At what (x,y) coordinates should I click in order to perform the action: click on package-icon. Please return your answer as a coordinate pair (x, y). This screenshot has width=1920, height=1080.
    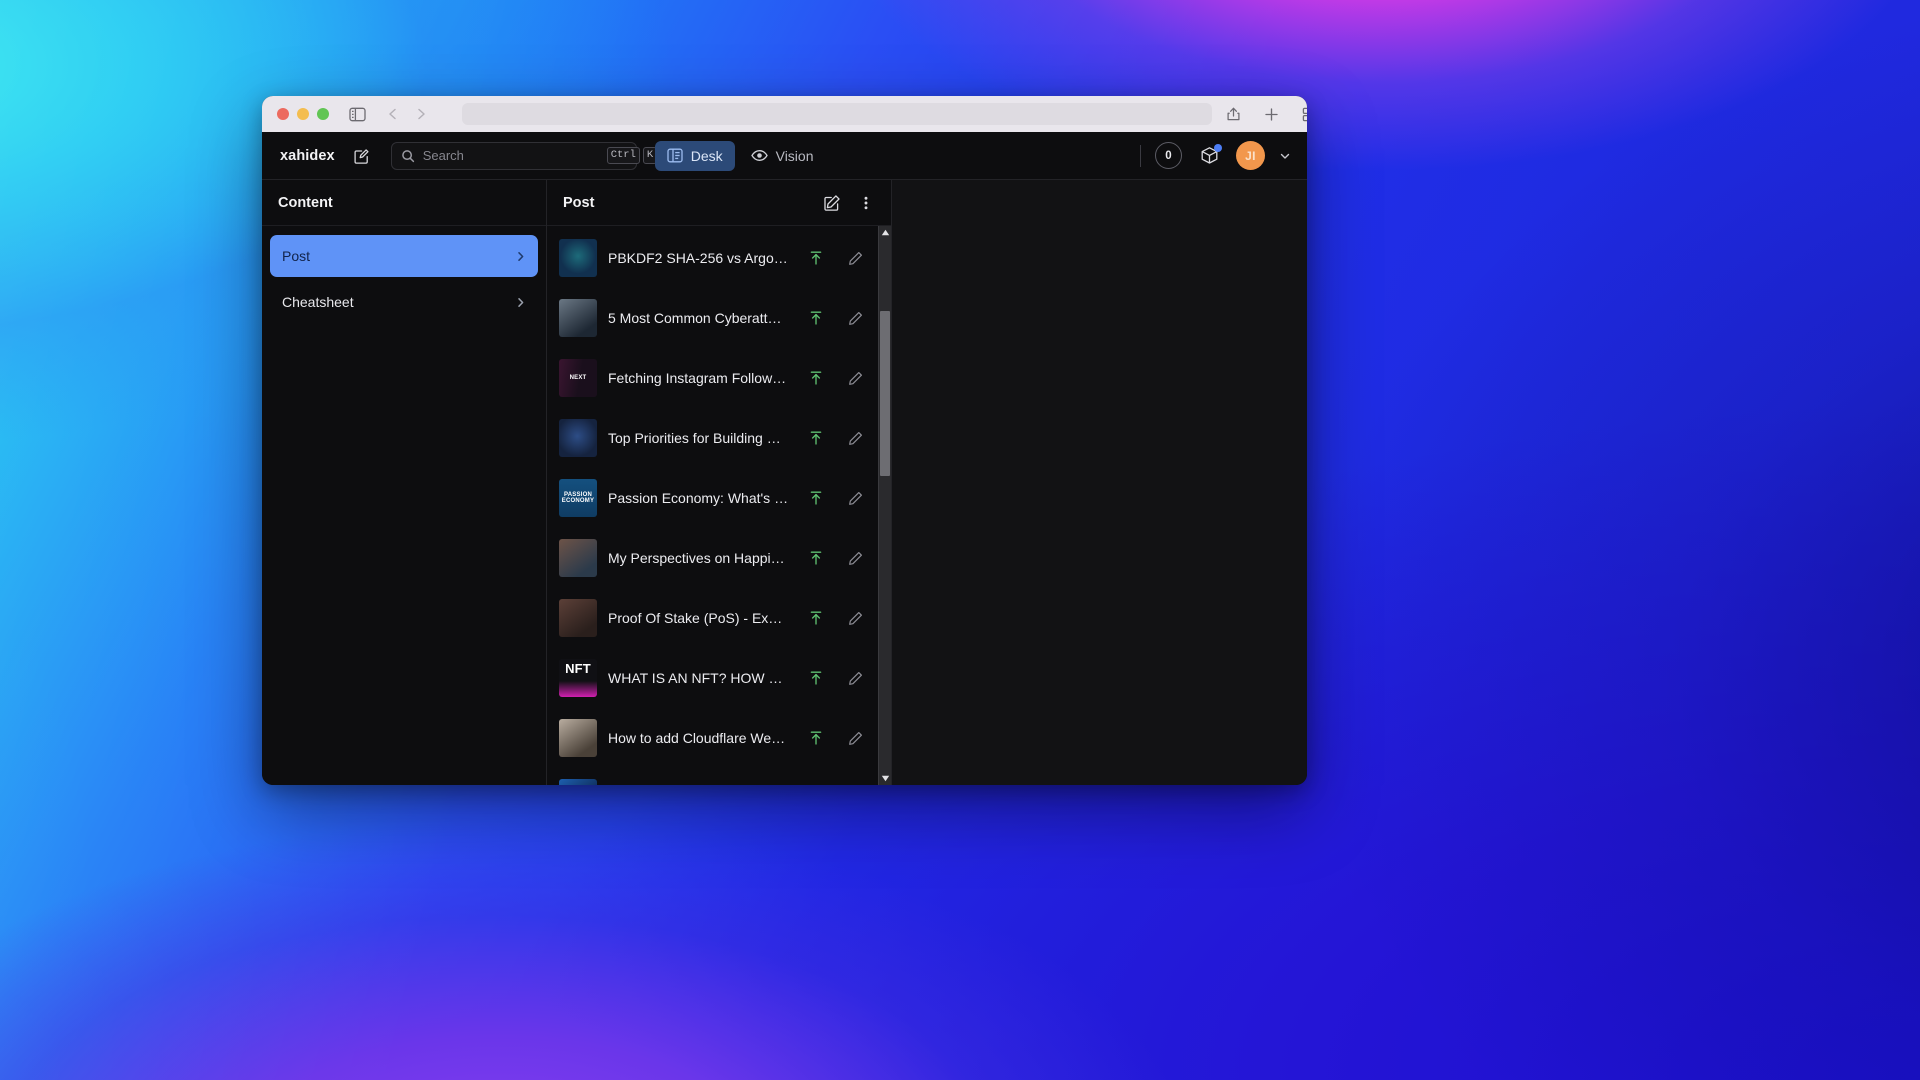
    Looking at the image, I should click on (1209, 156).